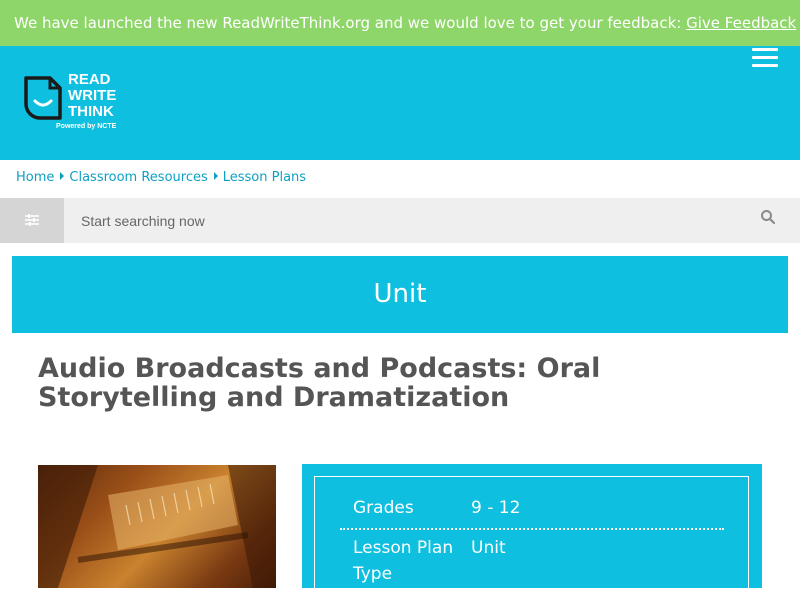 This screenshot has width=800, height=608. What do you see at coordinates (741, 23) in the screenshot?
I see `give-feedback-link: Give Feedback` at bounding box center [741, 23].